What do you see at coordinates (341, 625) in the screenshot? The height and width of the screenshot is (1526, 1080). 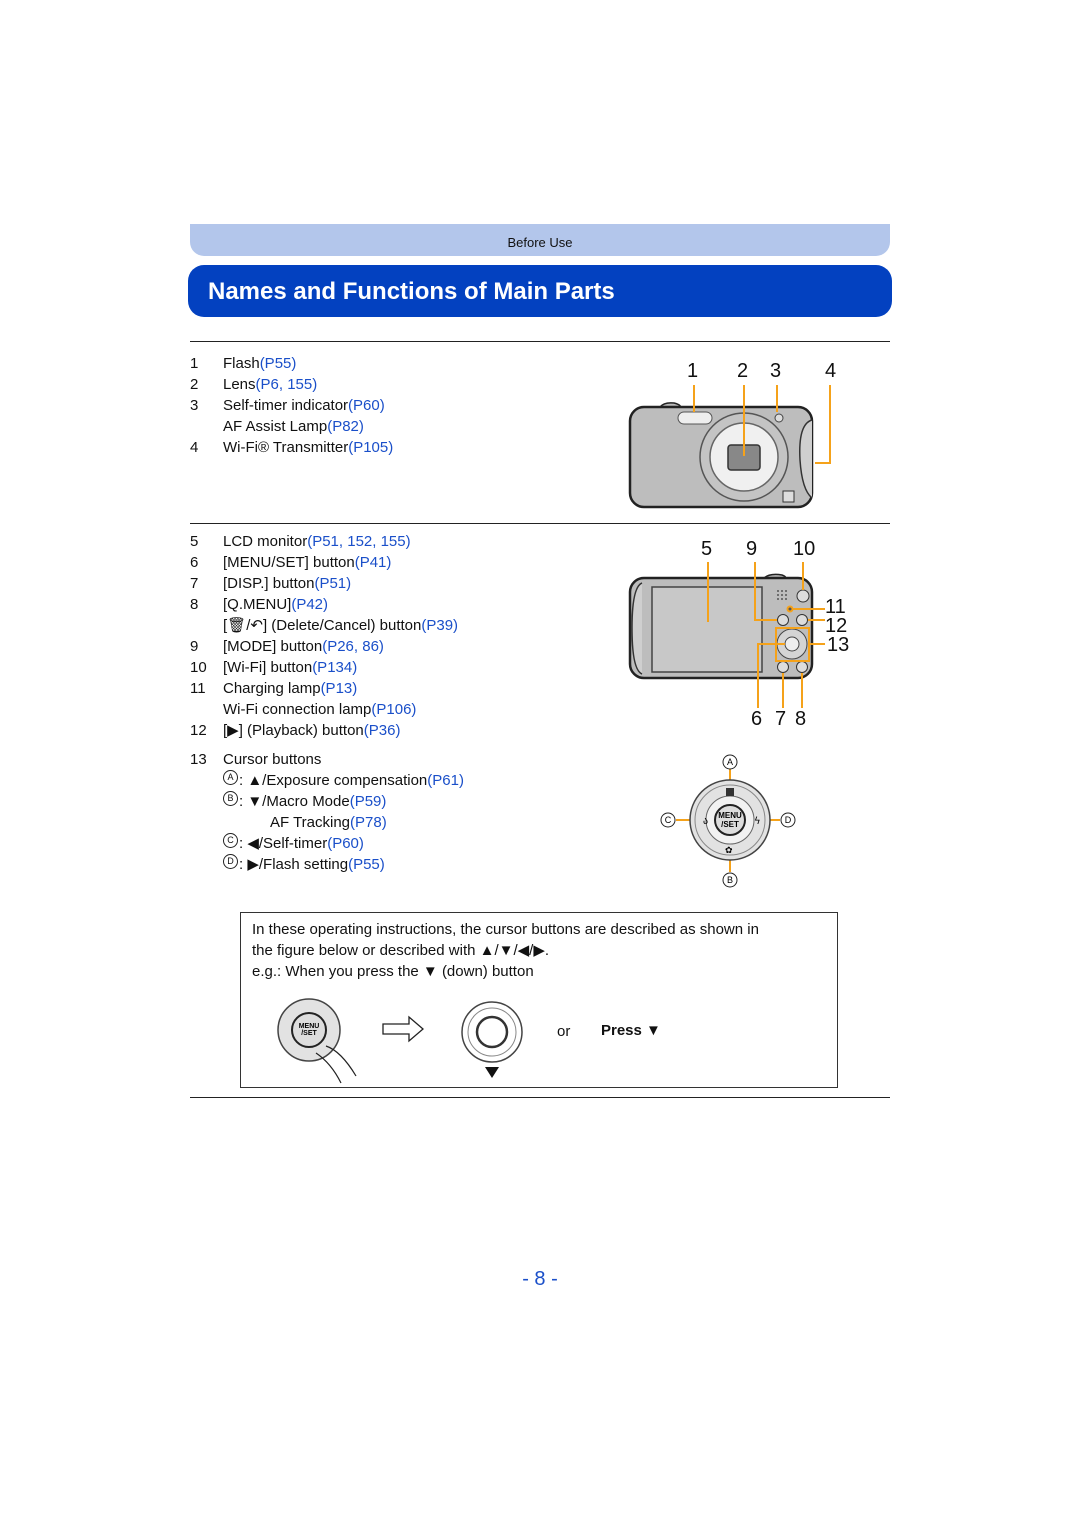 I see `list-item: [🗑/↶] (Delete/Cancel) button (P39)` at bounding box center [341, 625].